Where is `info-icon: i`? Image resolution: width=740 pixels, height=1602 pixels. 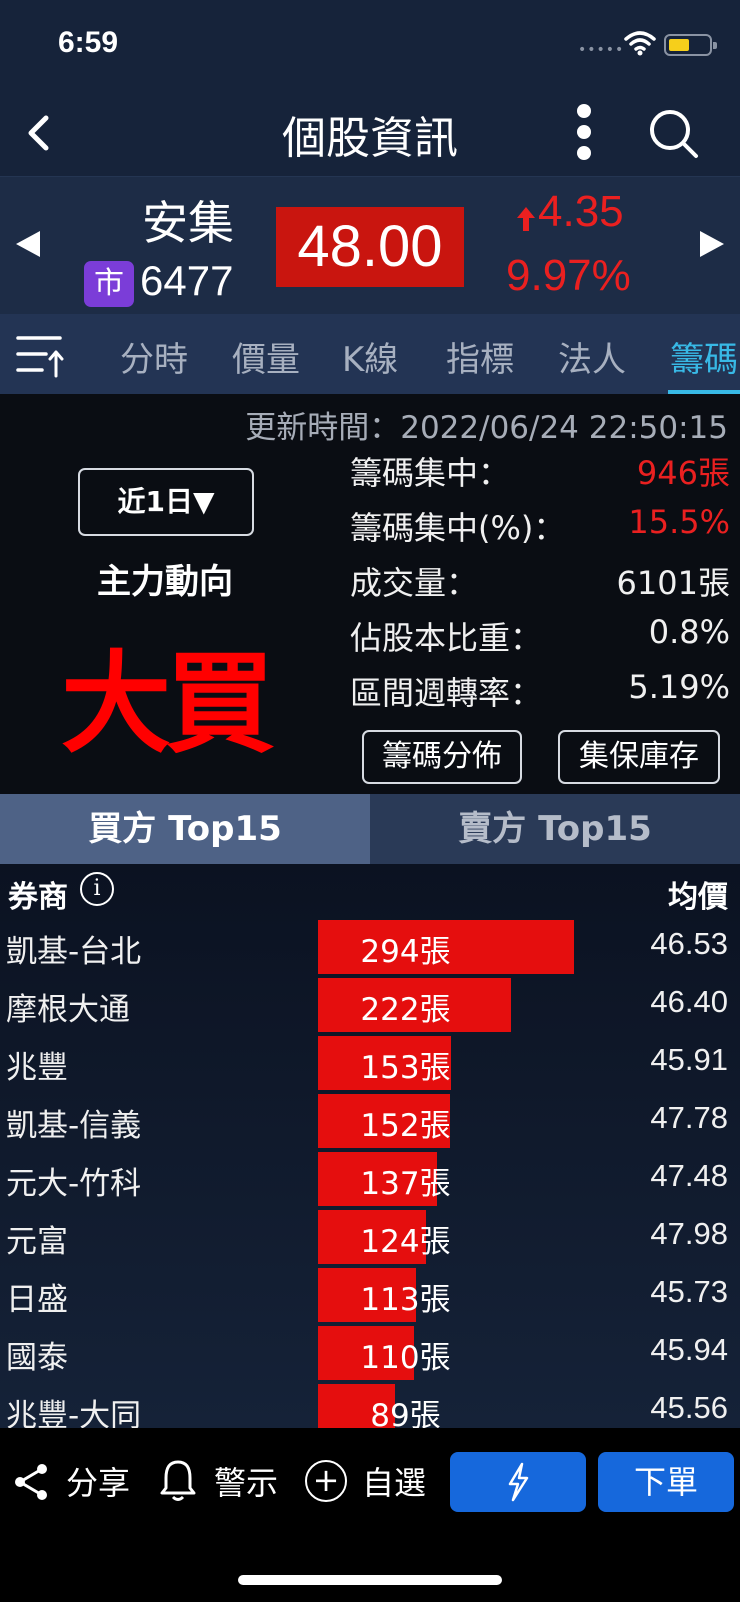
info-icon: i is located at coordinates (97, 889).